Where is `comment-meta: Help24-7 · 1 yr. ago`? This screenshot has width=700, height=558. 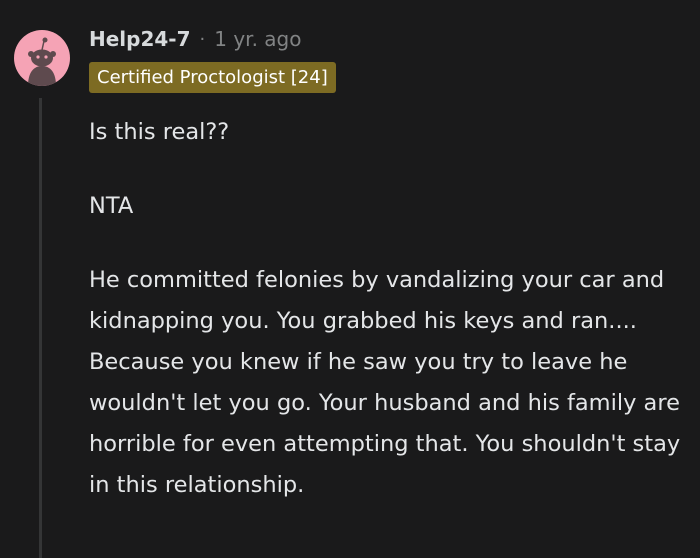
comment-meta: Help24-7 · 1 yr. ago is located at coordinates (195, 39).